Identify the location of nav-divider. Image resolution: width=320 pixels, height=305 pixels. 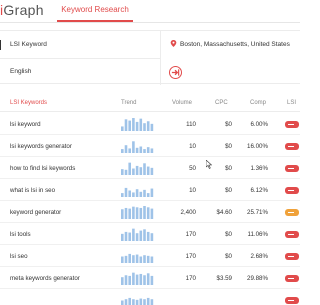
(150, 22).